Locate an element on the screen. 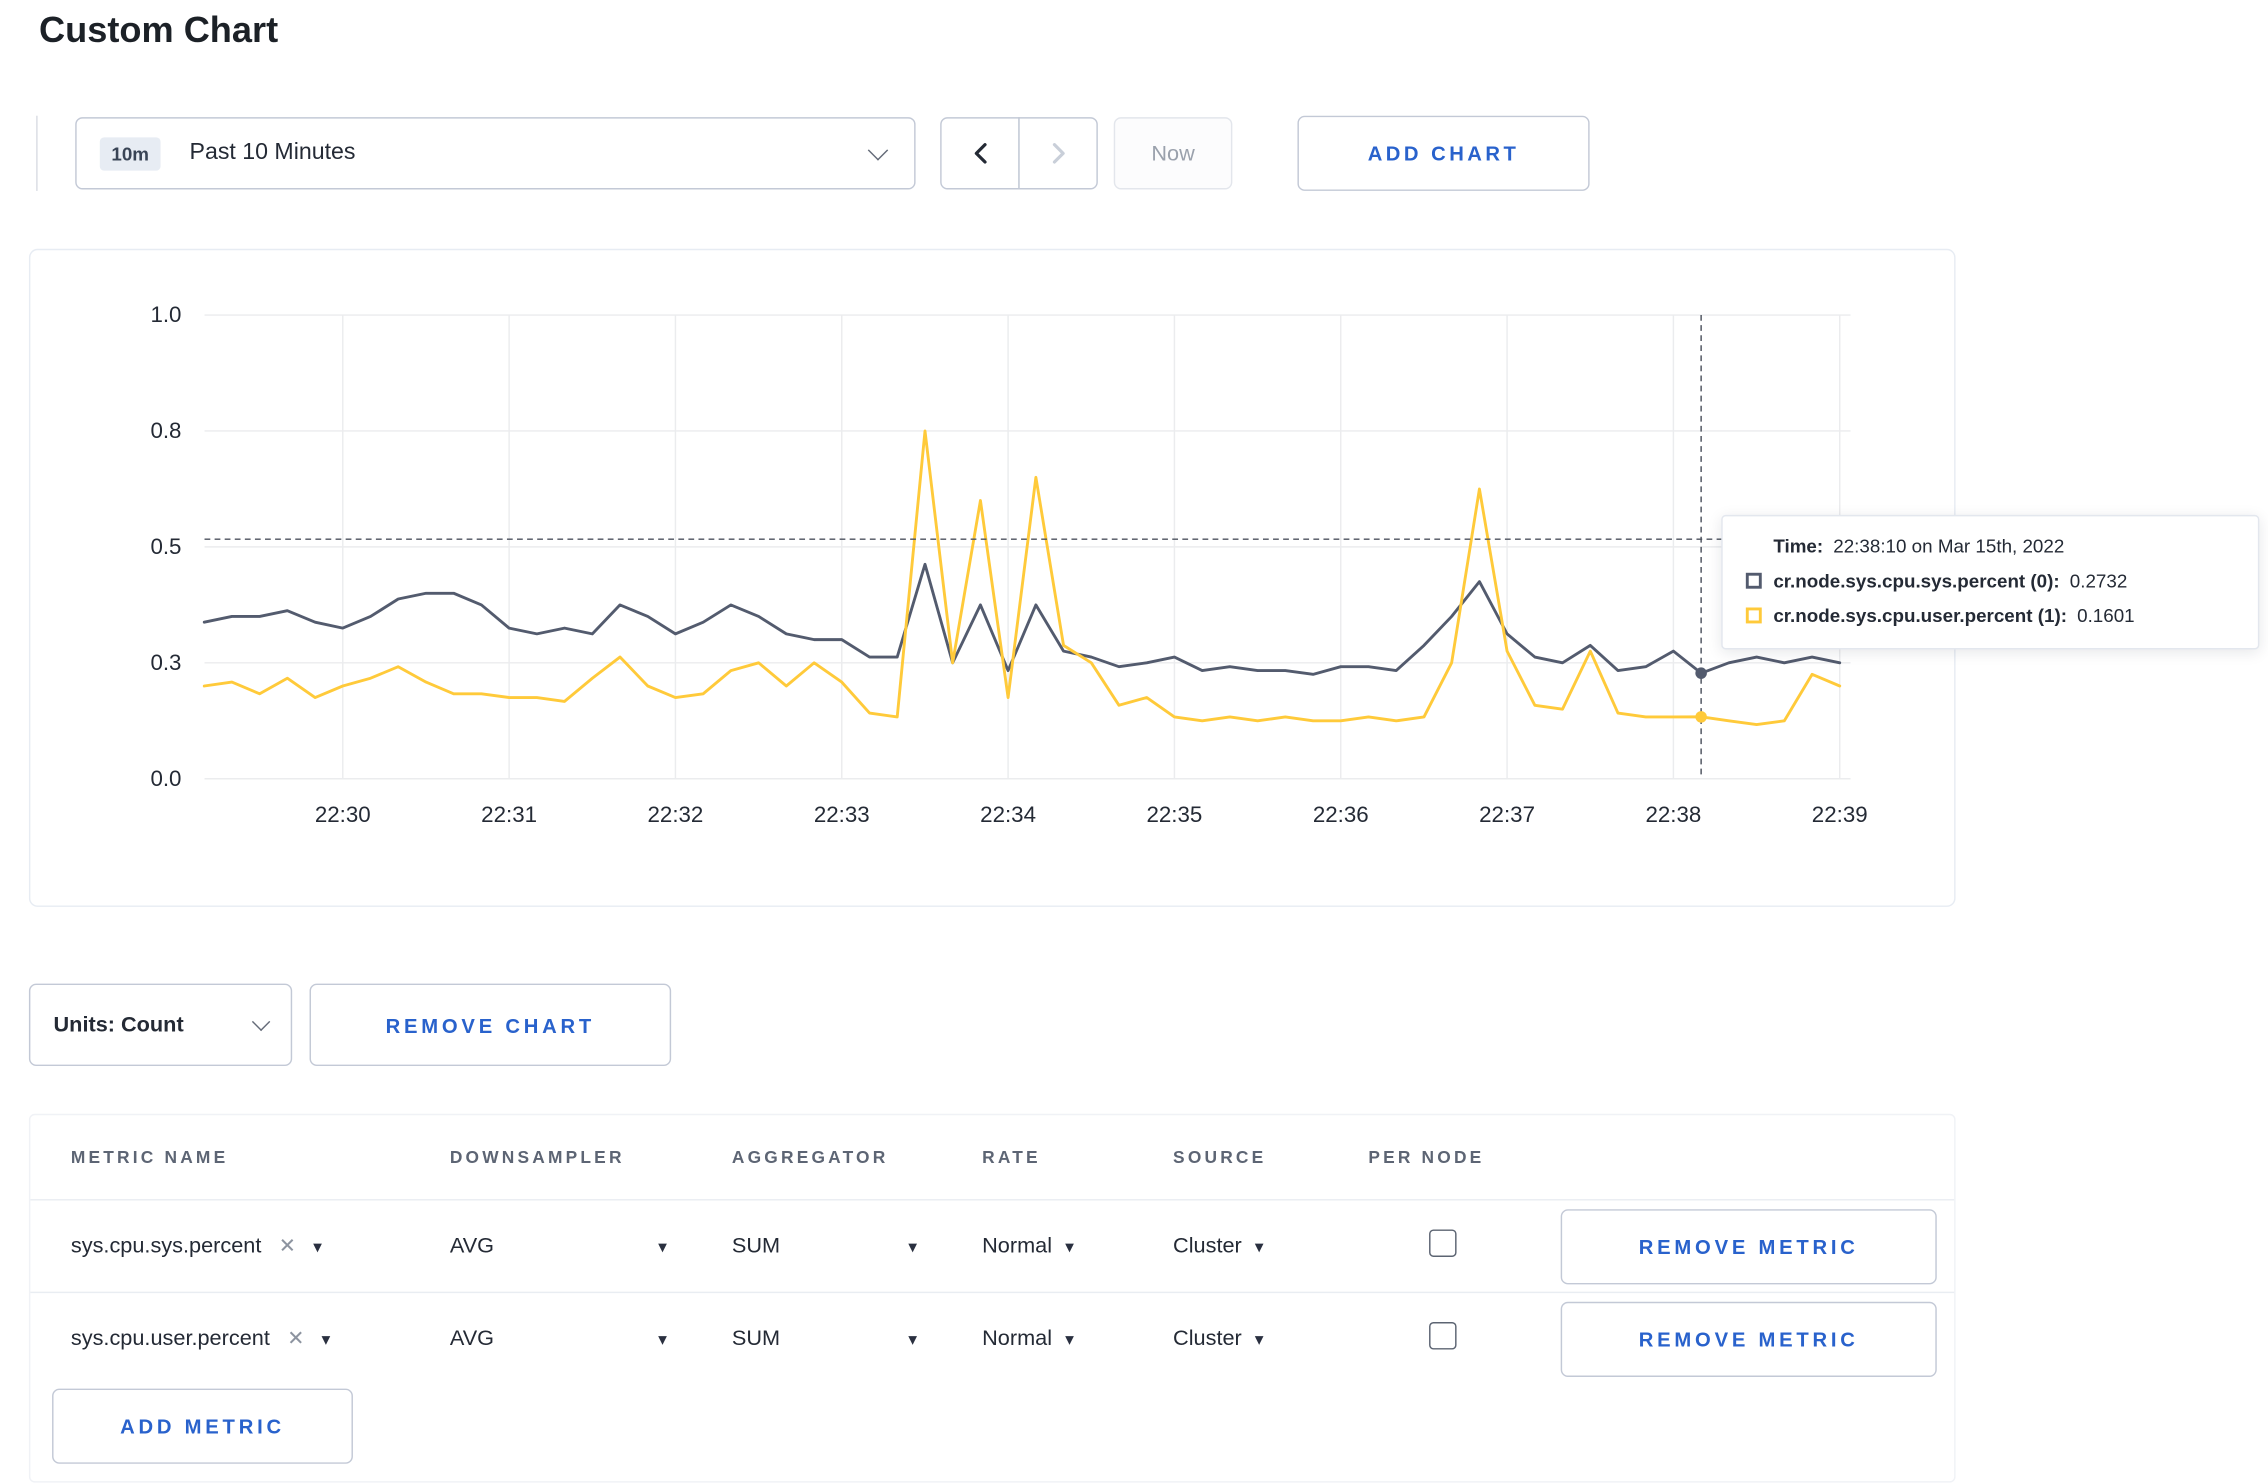  chevron-left-icon is located at coordinates (980, 153).